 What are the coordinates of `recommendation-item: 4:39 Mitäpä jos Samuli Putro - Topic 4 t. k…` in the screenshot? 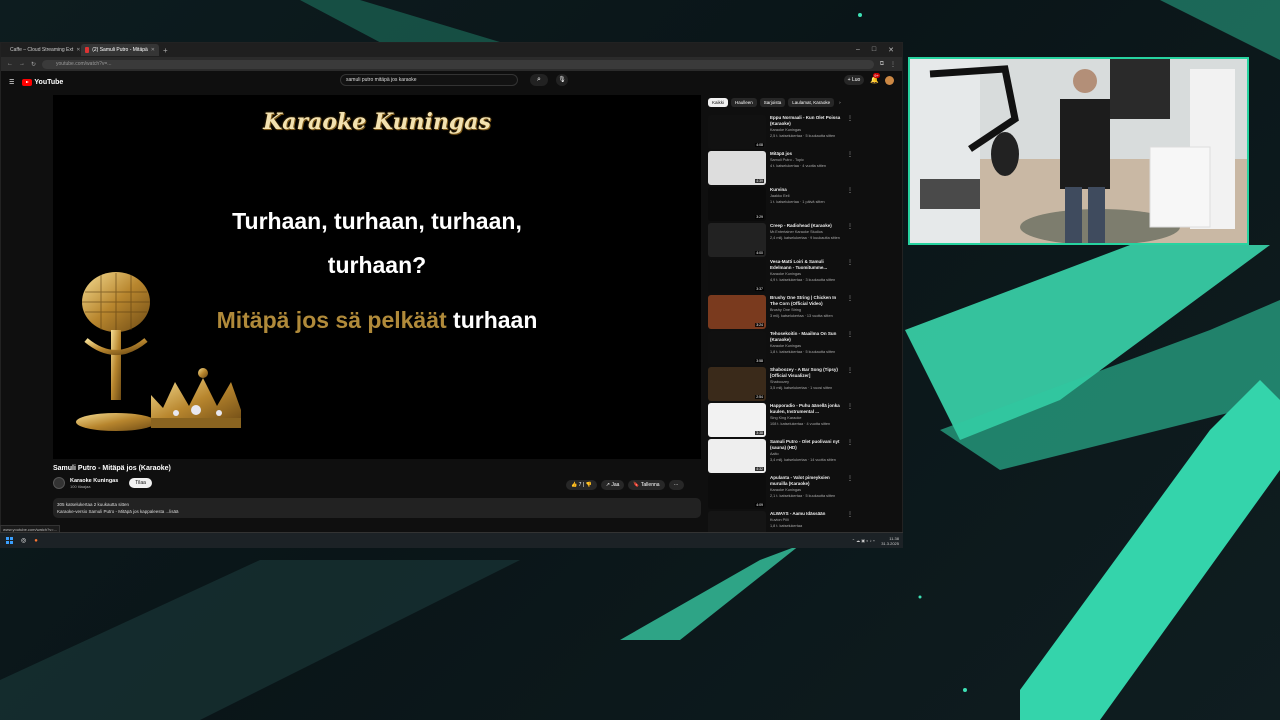 It's located at (780, 168).